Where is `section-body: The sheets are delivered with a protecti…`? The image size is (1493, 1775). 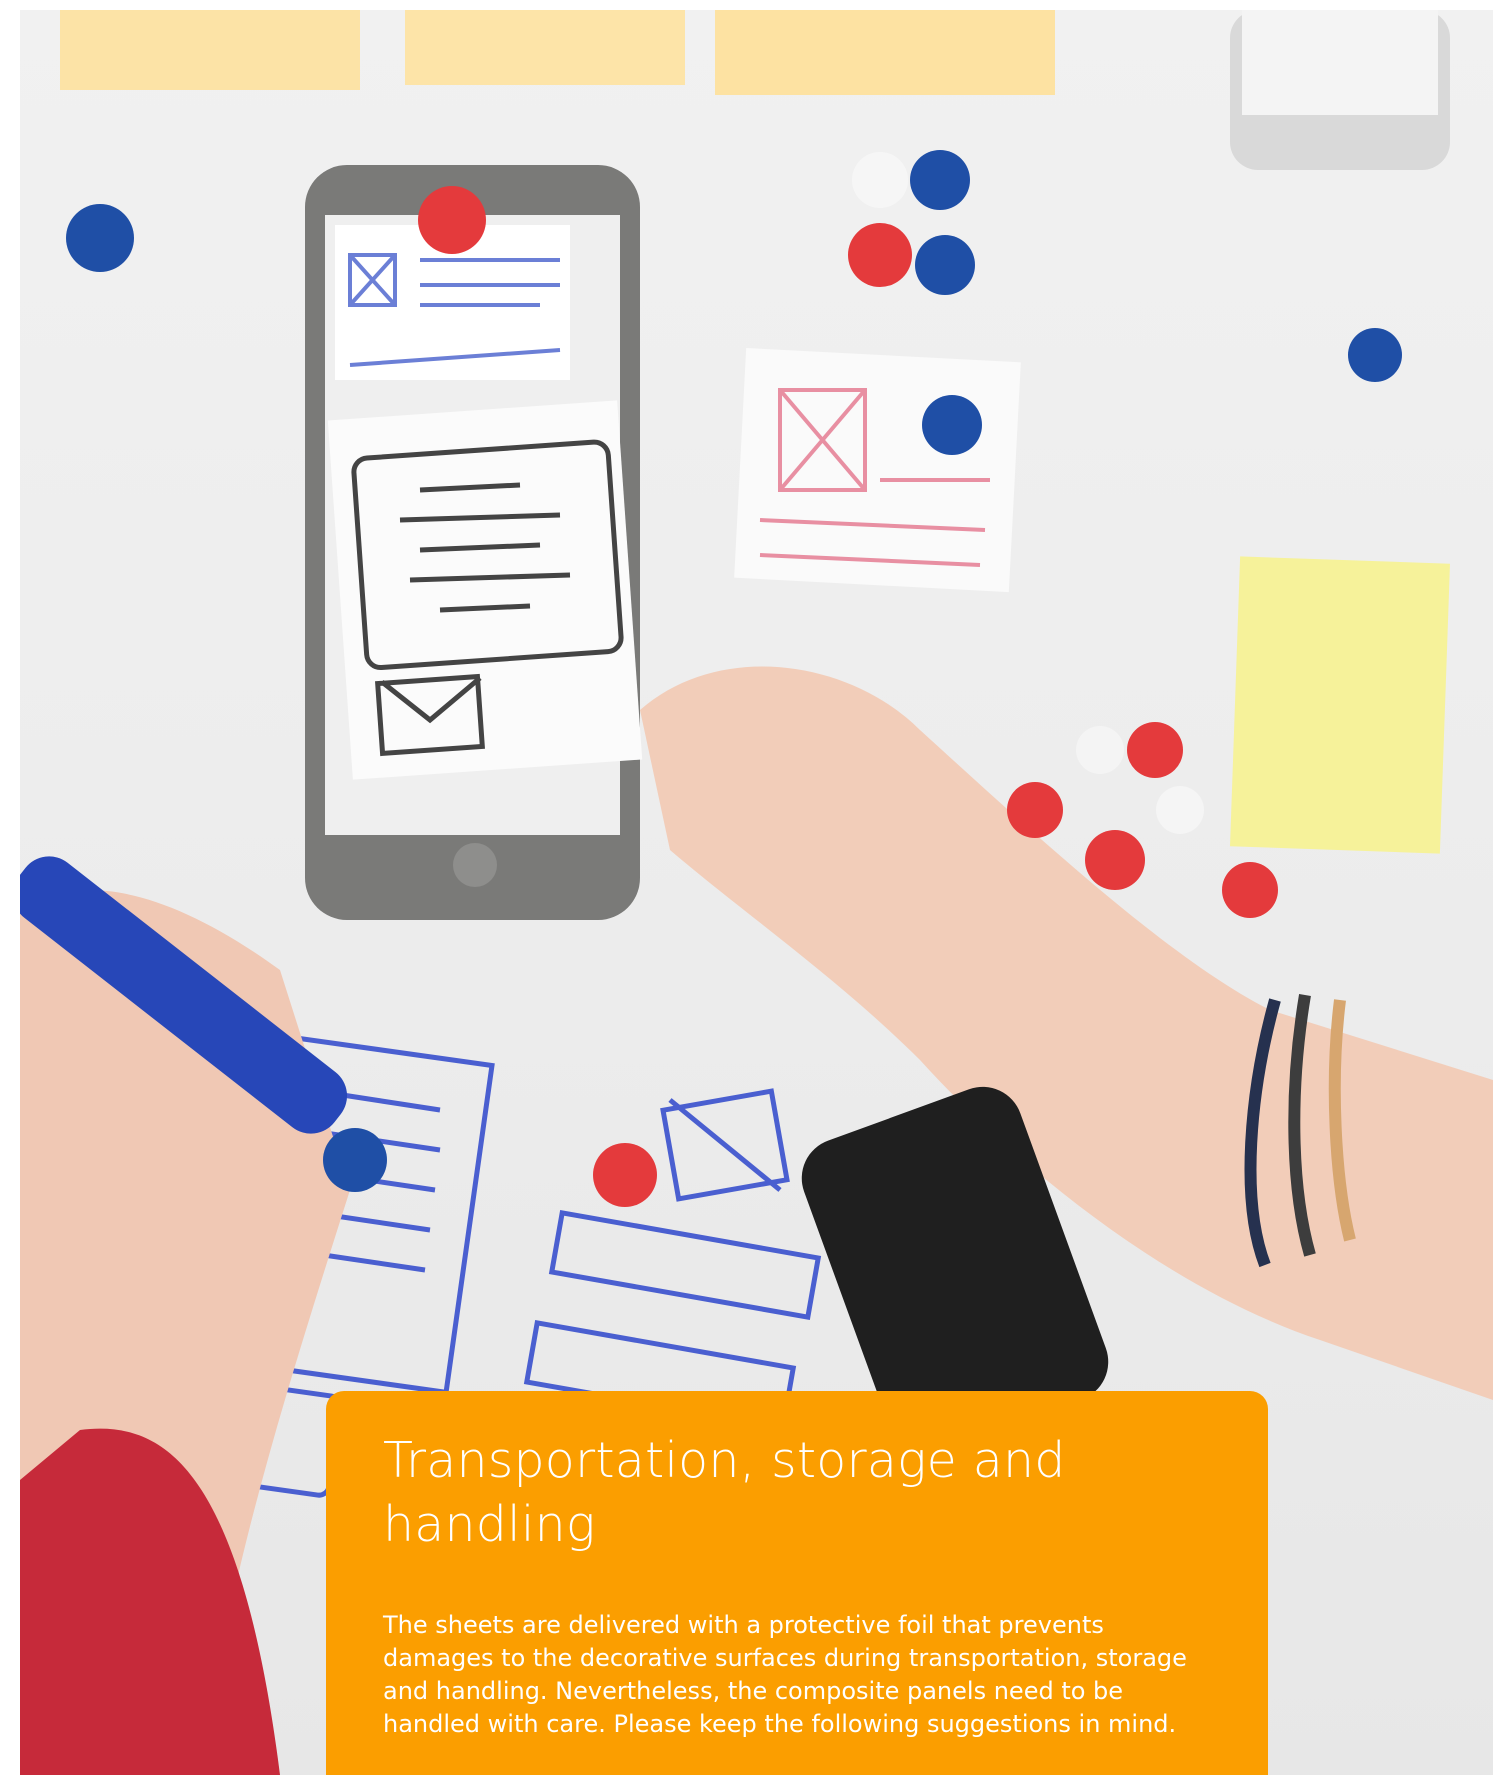 section-body: The sheets are delivered with a protecti… is located at coordinates (785, 1674).